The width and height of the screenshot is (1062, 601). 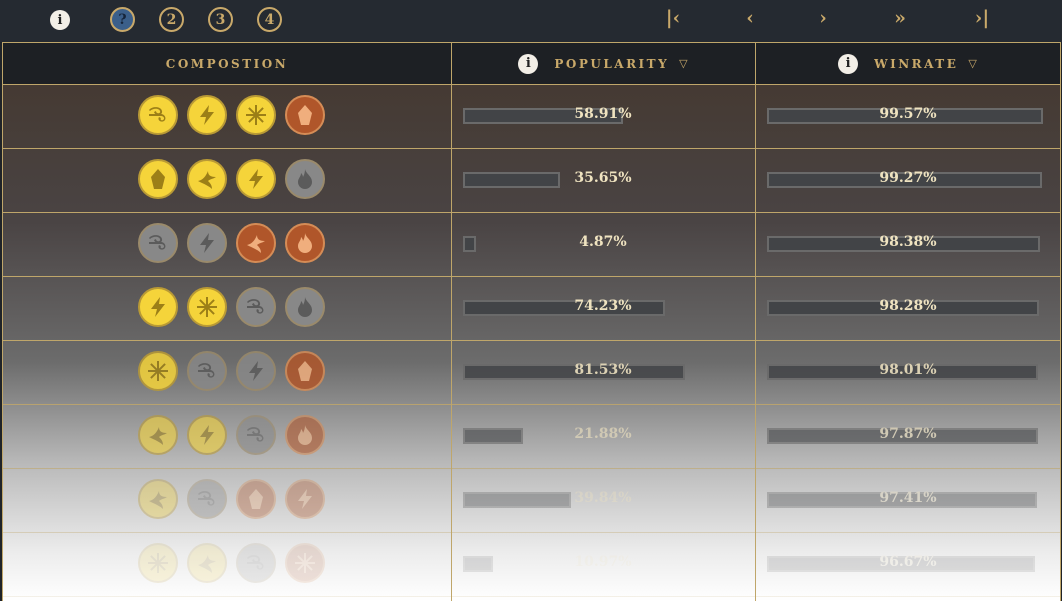 What do you see at coordinates (908, 434) in the screenshot?
I see `winrate-value: 97.87%` at bounding box center [908, 434].